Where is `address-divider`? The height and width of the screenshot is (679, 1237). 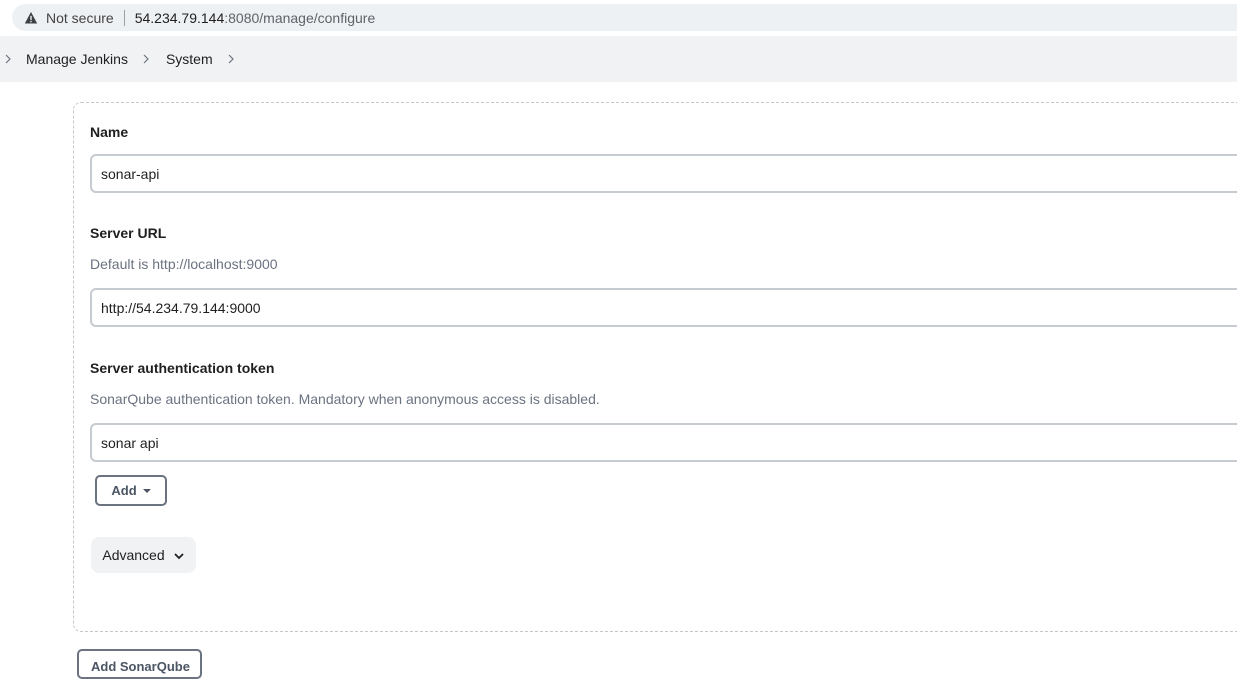 address-divider is located at coordinates (124, 17).